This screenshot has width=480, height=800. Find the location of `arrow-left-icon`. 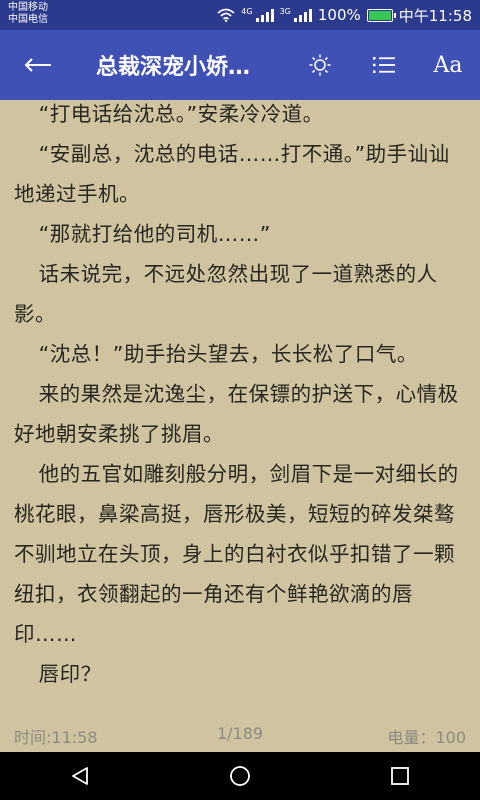

arrow-left-icon is located at coordinates (37, 65).